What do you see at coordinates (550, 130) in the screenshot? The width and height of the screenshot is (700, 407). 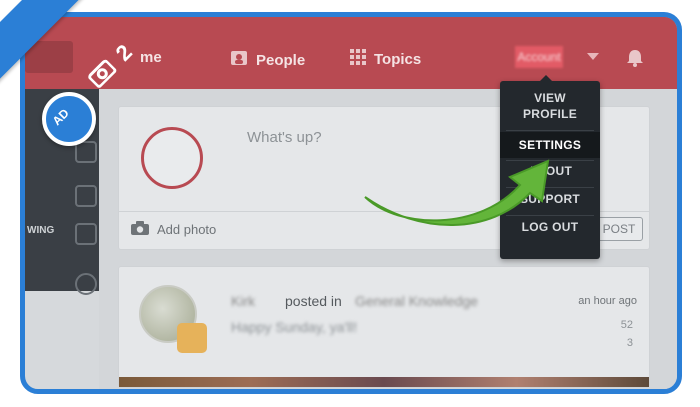 I see `menu-divider` at bounding box center [550, 130].